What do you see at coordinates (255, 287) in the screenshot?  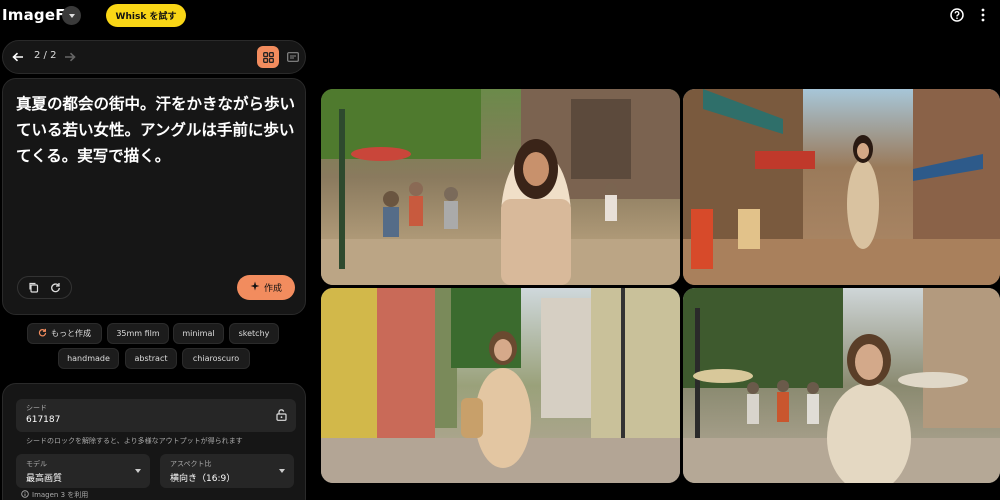 I see `sparkle-icon` at bounding box center [255, 287].